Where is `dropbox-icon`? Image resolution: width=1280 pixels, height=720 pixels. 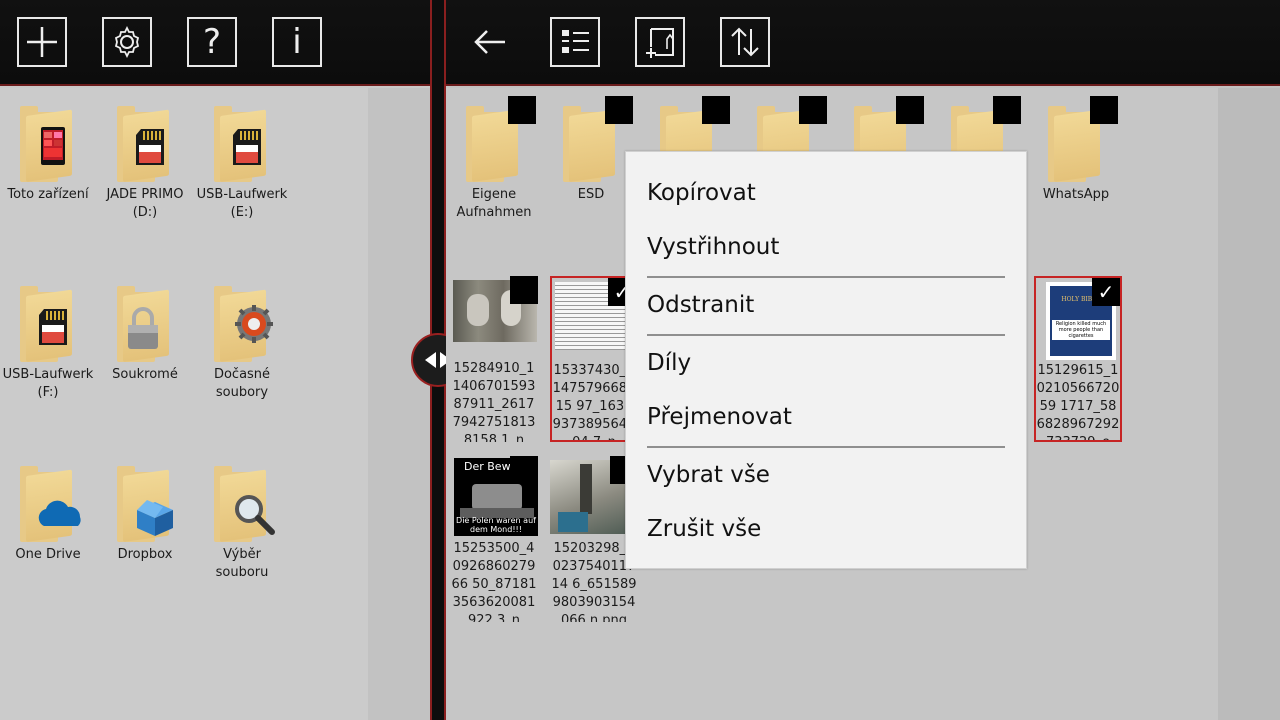
dropbox-icon is located at coordinates (155, 518).